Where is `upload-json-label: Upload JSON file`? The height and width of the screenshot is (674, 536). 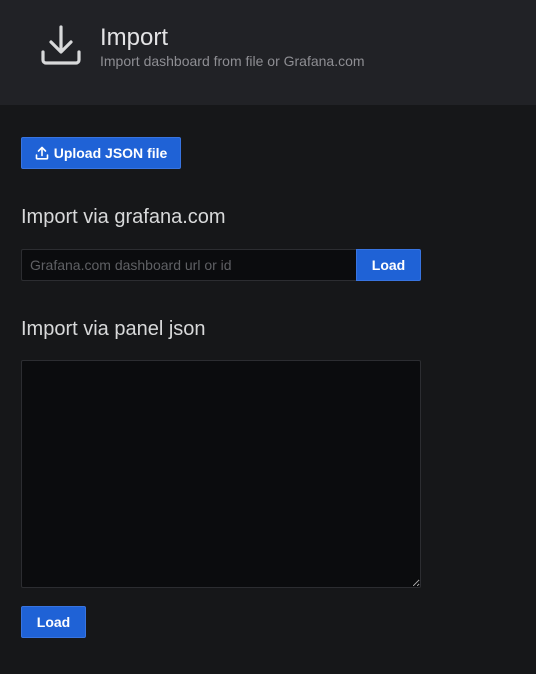 upload-json-label: Upload JSON file is located at coordinates (110, 153).